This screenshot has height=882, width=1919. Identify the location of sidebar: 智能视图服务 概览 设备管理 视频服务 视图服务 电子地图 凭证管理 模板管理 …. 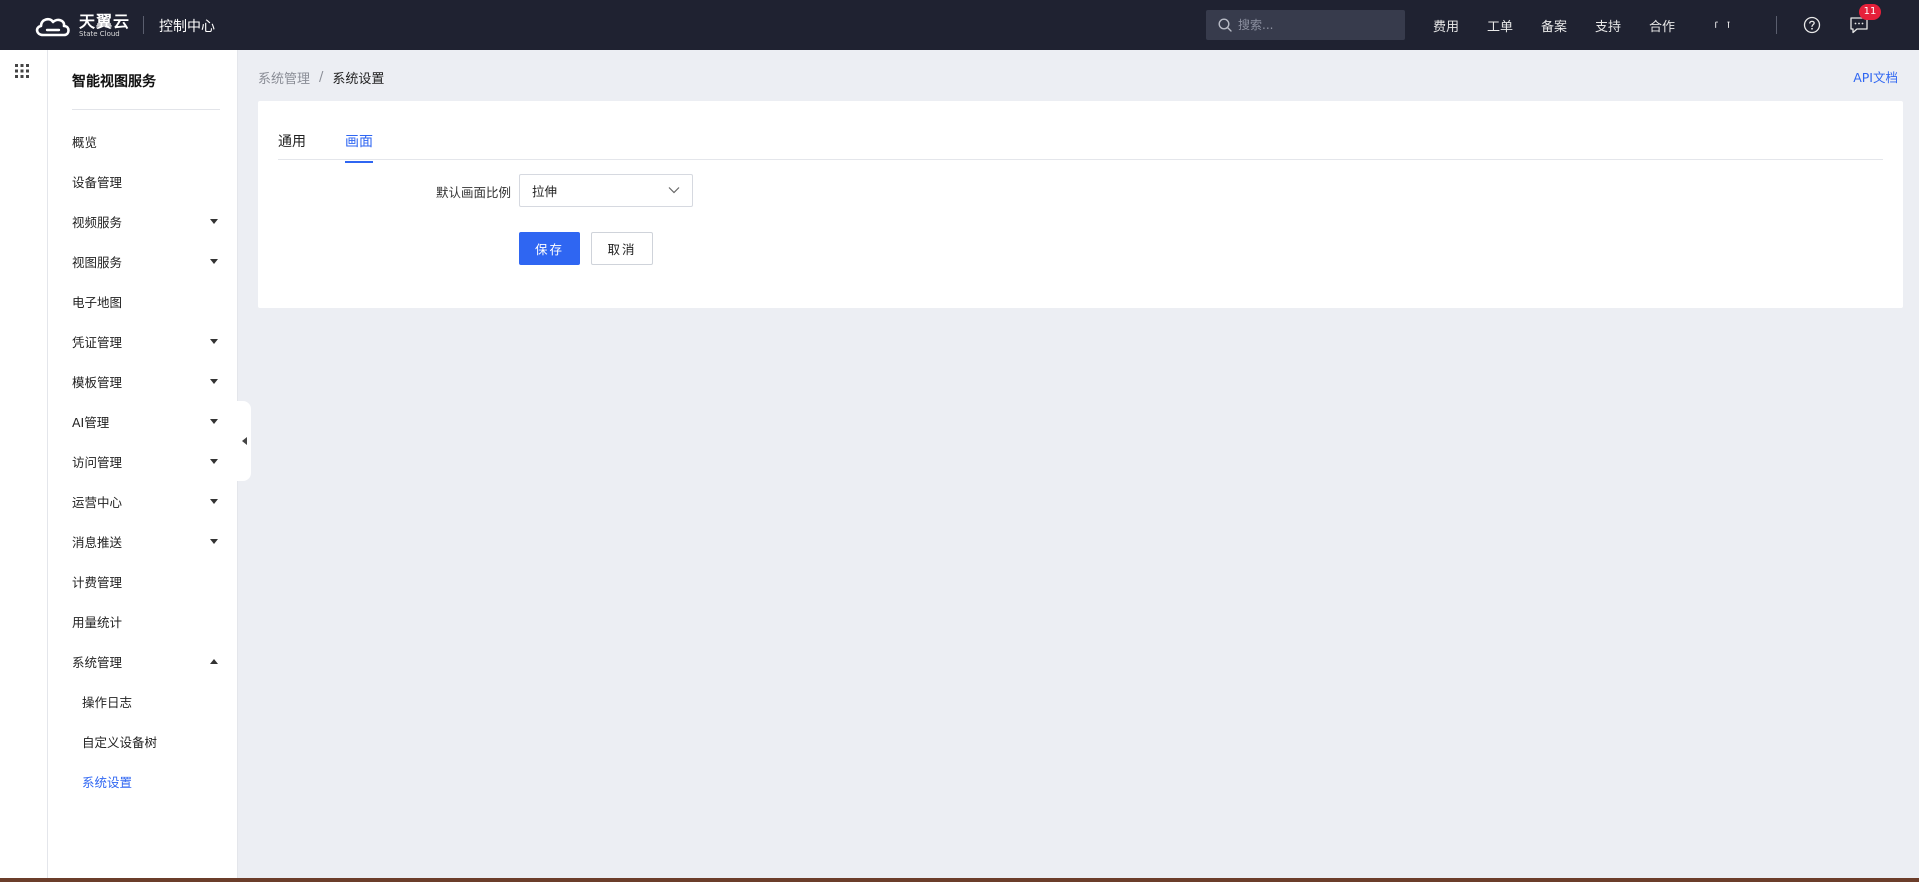
(143, 466).